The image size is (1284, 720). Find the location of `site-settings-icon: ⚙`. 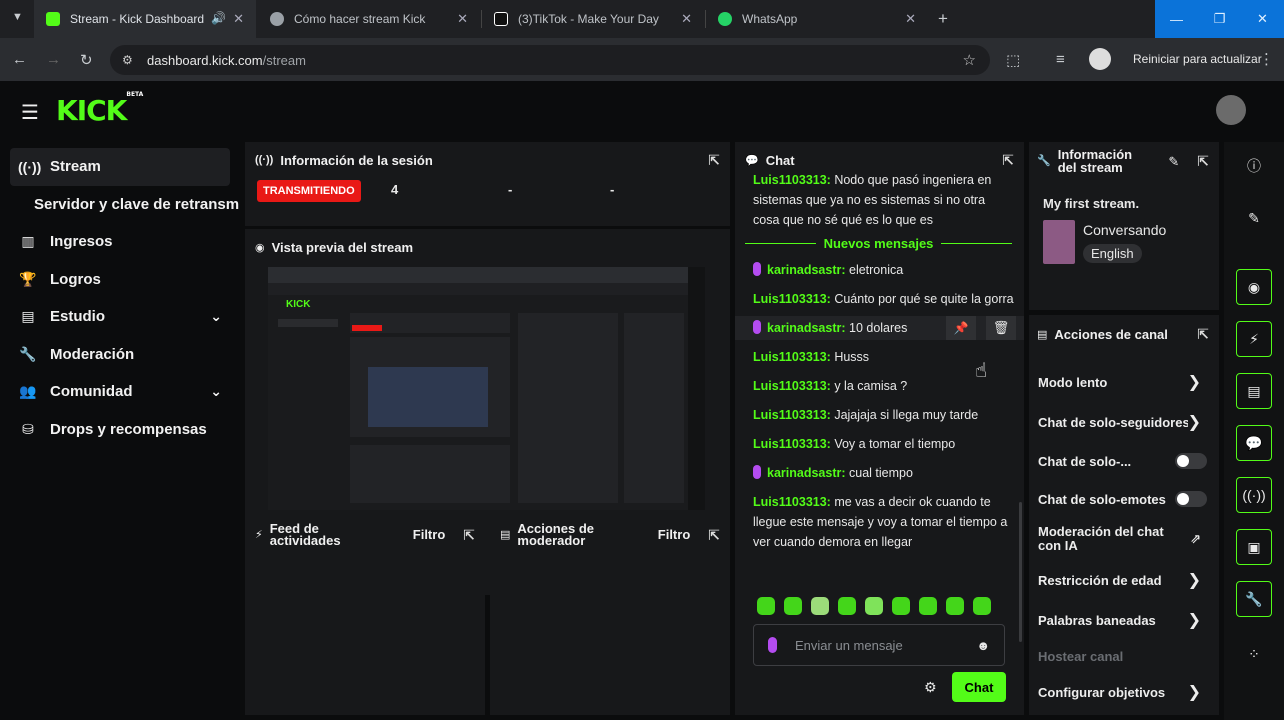

site-settings-icon: ⚙ is located at coordinates (127, 60).